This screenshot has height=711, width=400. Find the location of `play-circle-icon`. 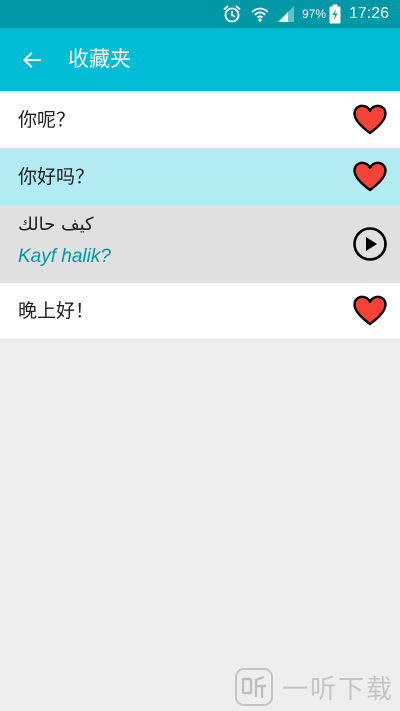

play-circle-icon is located at coordinates (370, 244).